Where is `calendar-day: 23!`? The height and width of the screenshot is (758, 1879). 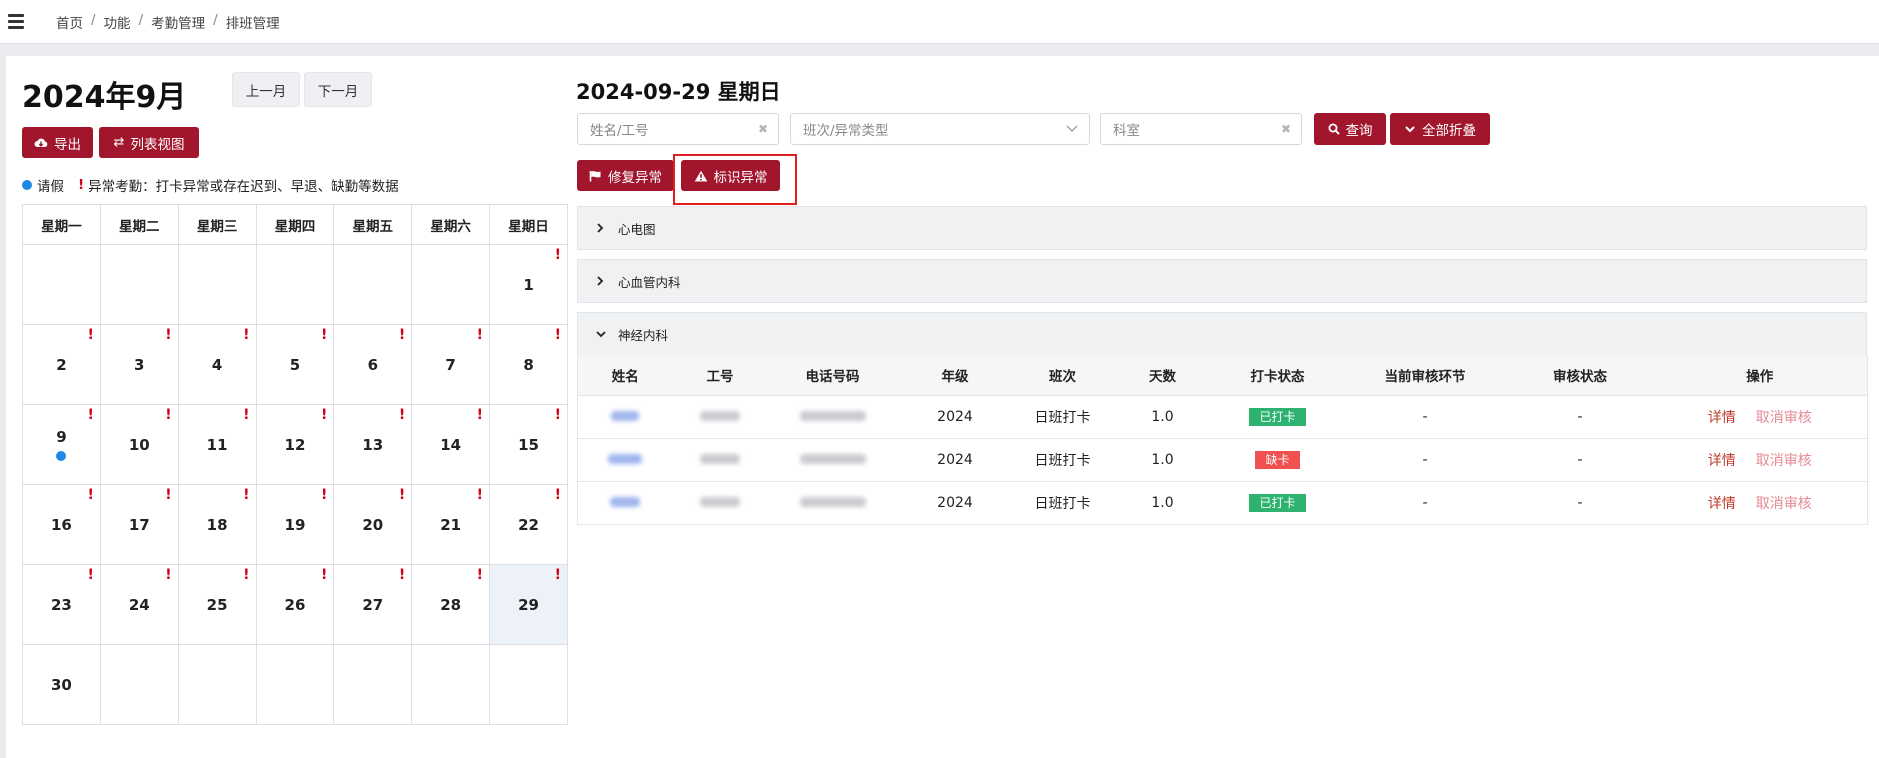 calendar-day: 23! is located at coordinates (61, 604).